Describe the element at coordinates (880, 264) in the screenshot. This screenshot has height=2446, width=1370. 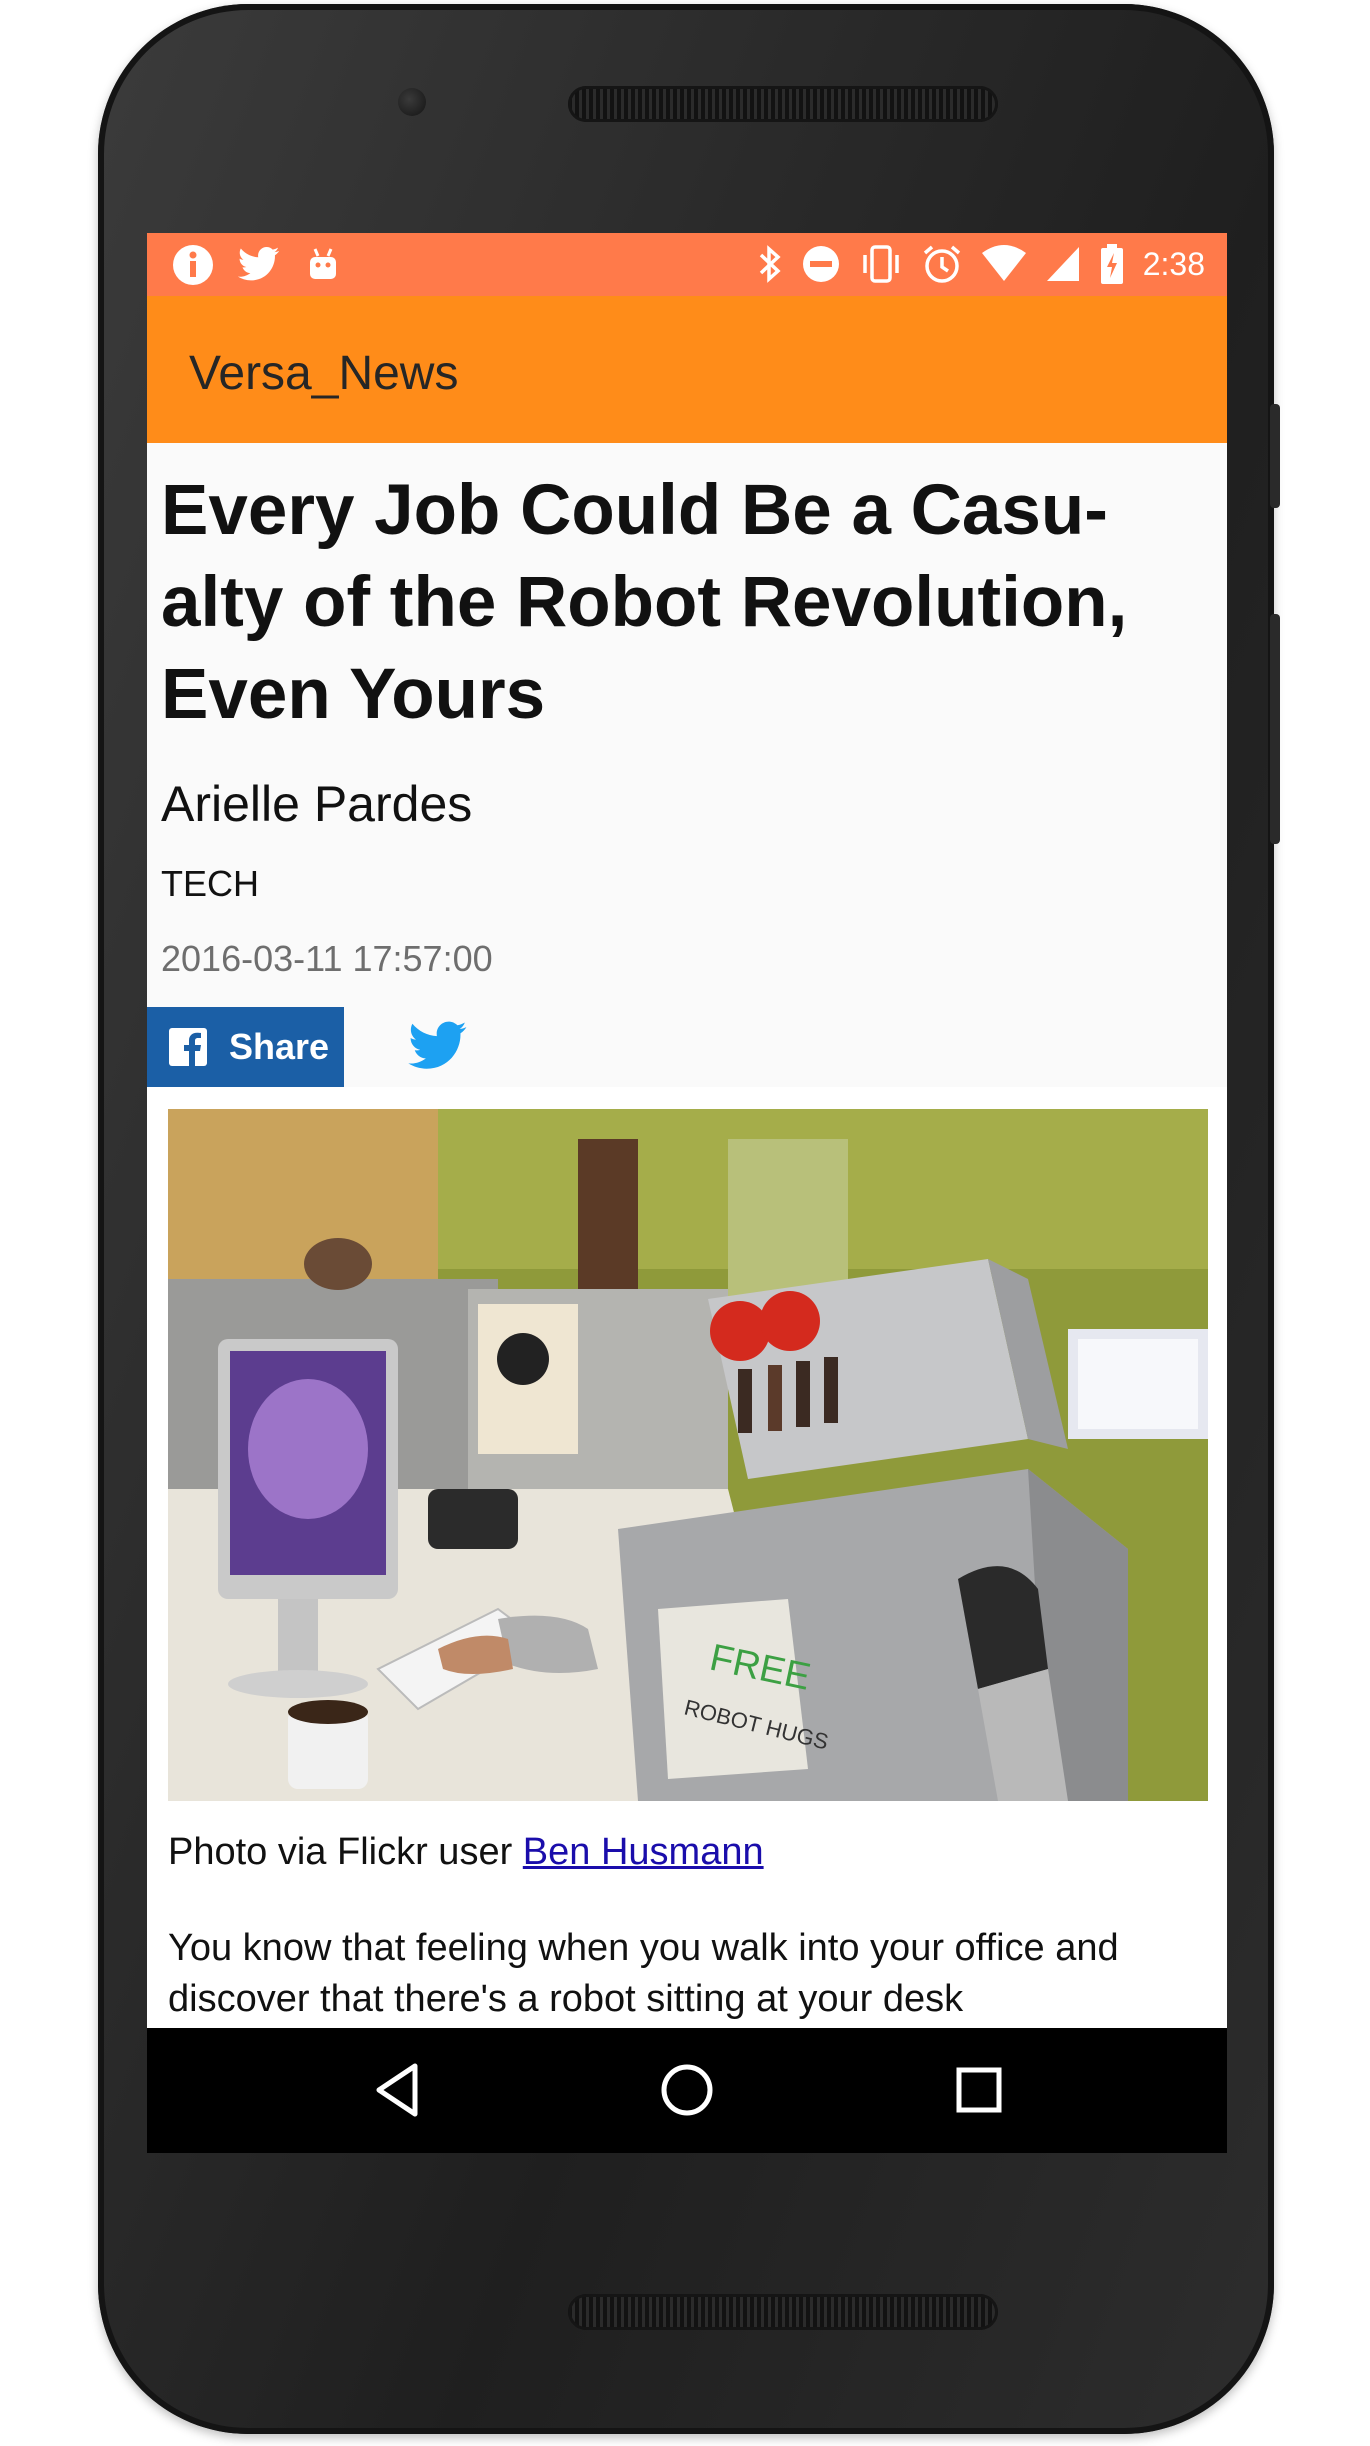
I see `vibrate-icon` at that location.